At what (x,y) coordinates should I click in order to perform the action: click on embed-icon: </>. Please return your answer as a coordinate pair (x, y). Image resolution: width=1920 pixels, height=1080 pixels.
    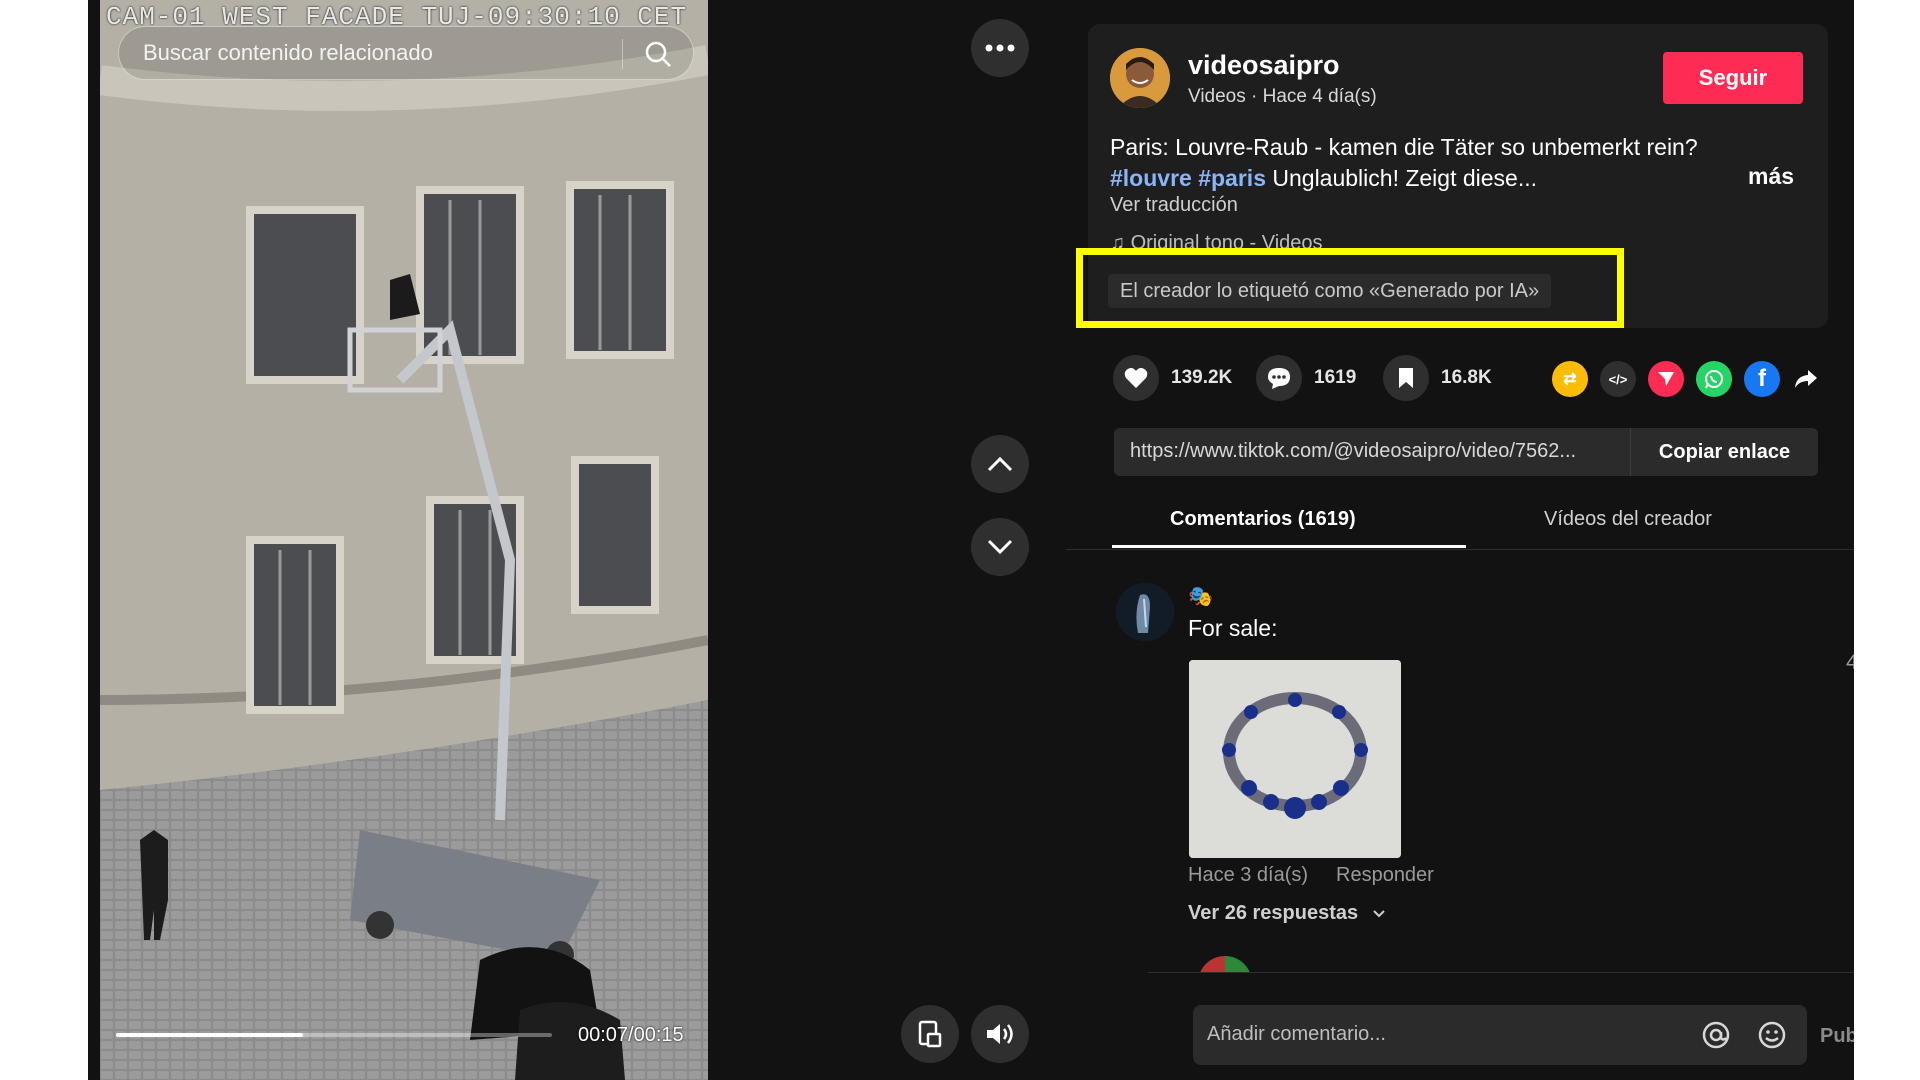
    Looking at the image, I should click on (1618, 379).